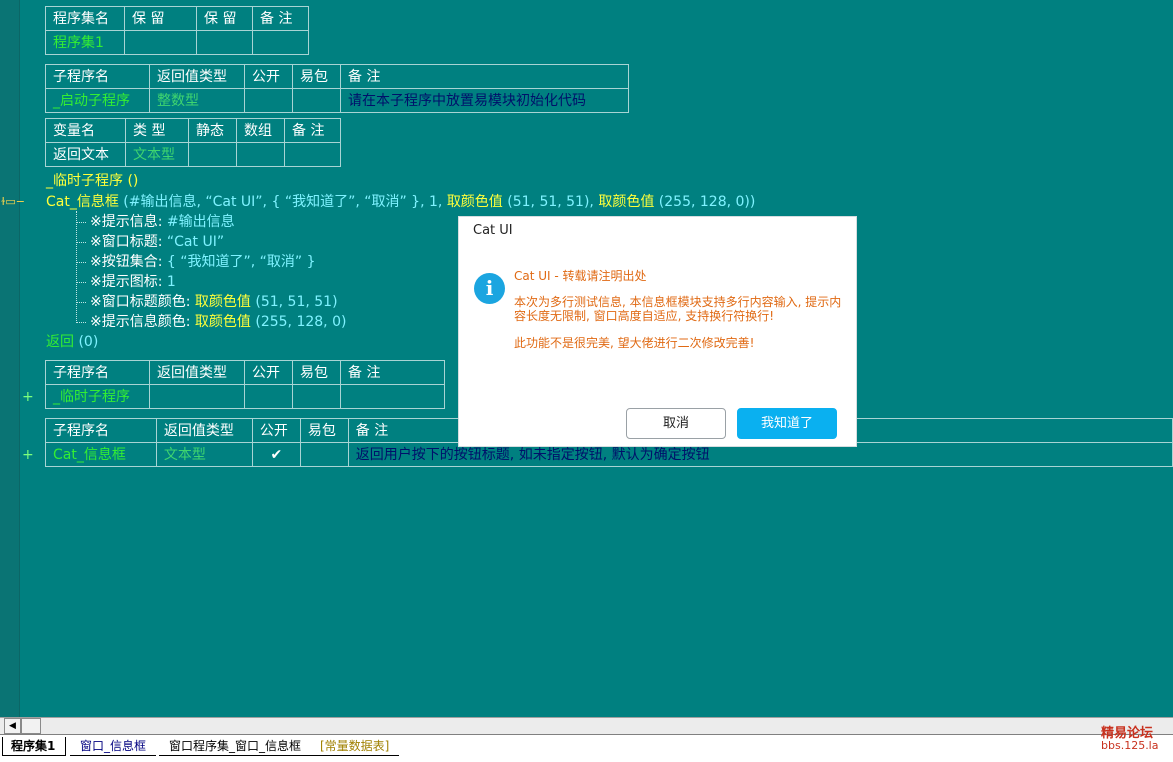  Describe the element at coordinates (195, 242) in the screenshot. I see `param-value: “Cat UI”` at that location.